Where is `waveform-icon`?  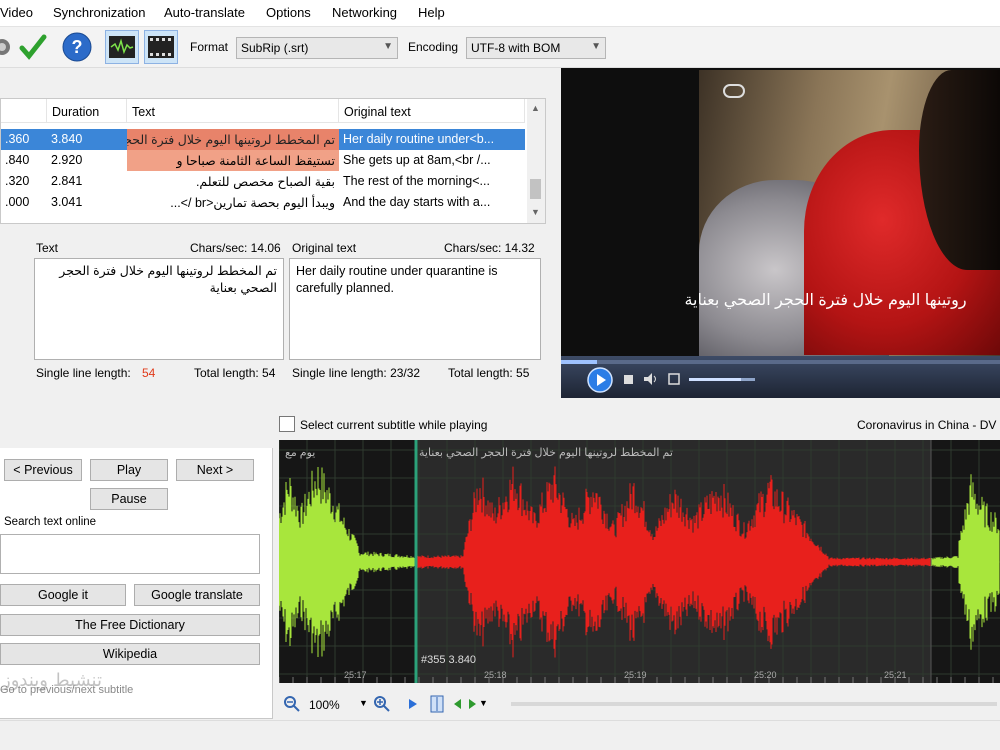
waveform-icon is located at coordinates (122, 47).